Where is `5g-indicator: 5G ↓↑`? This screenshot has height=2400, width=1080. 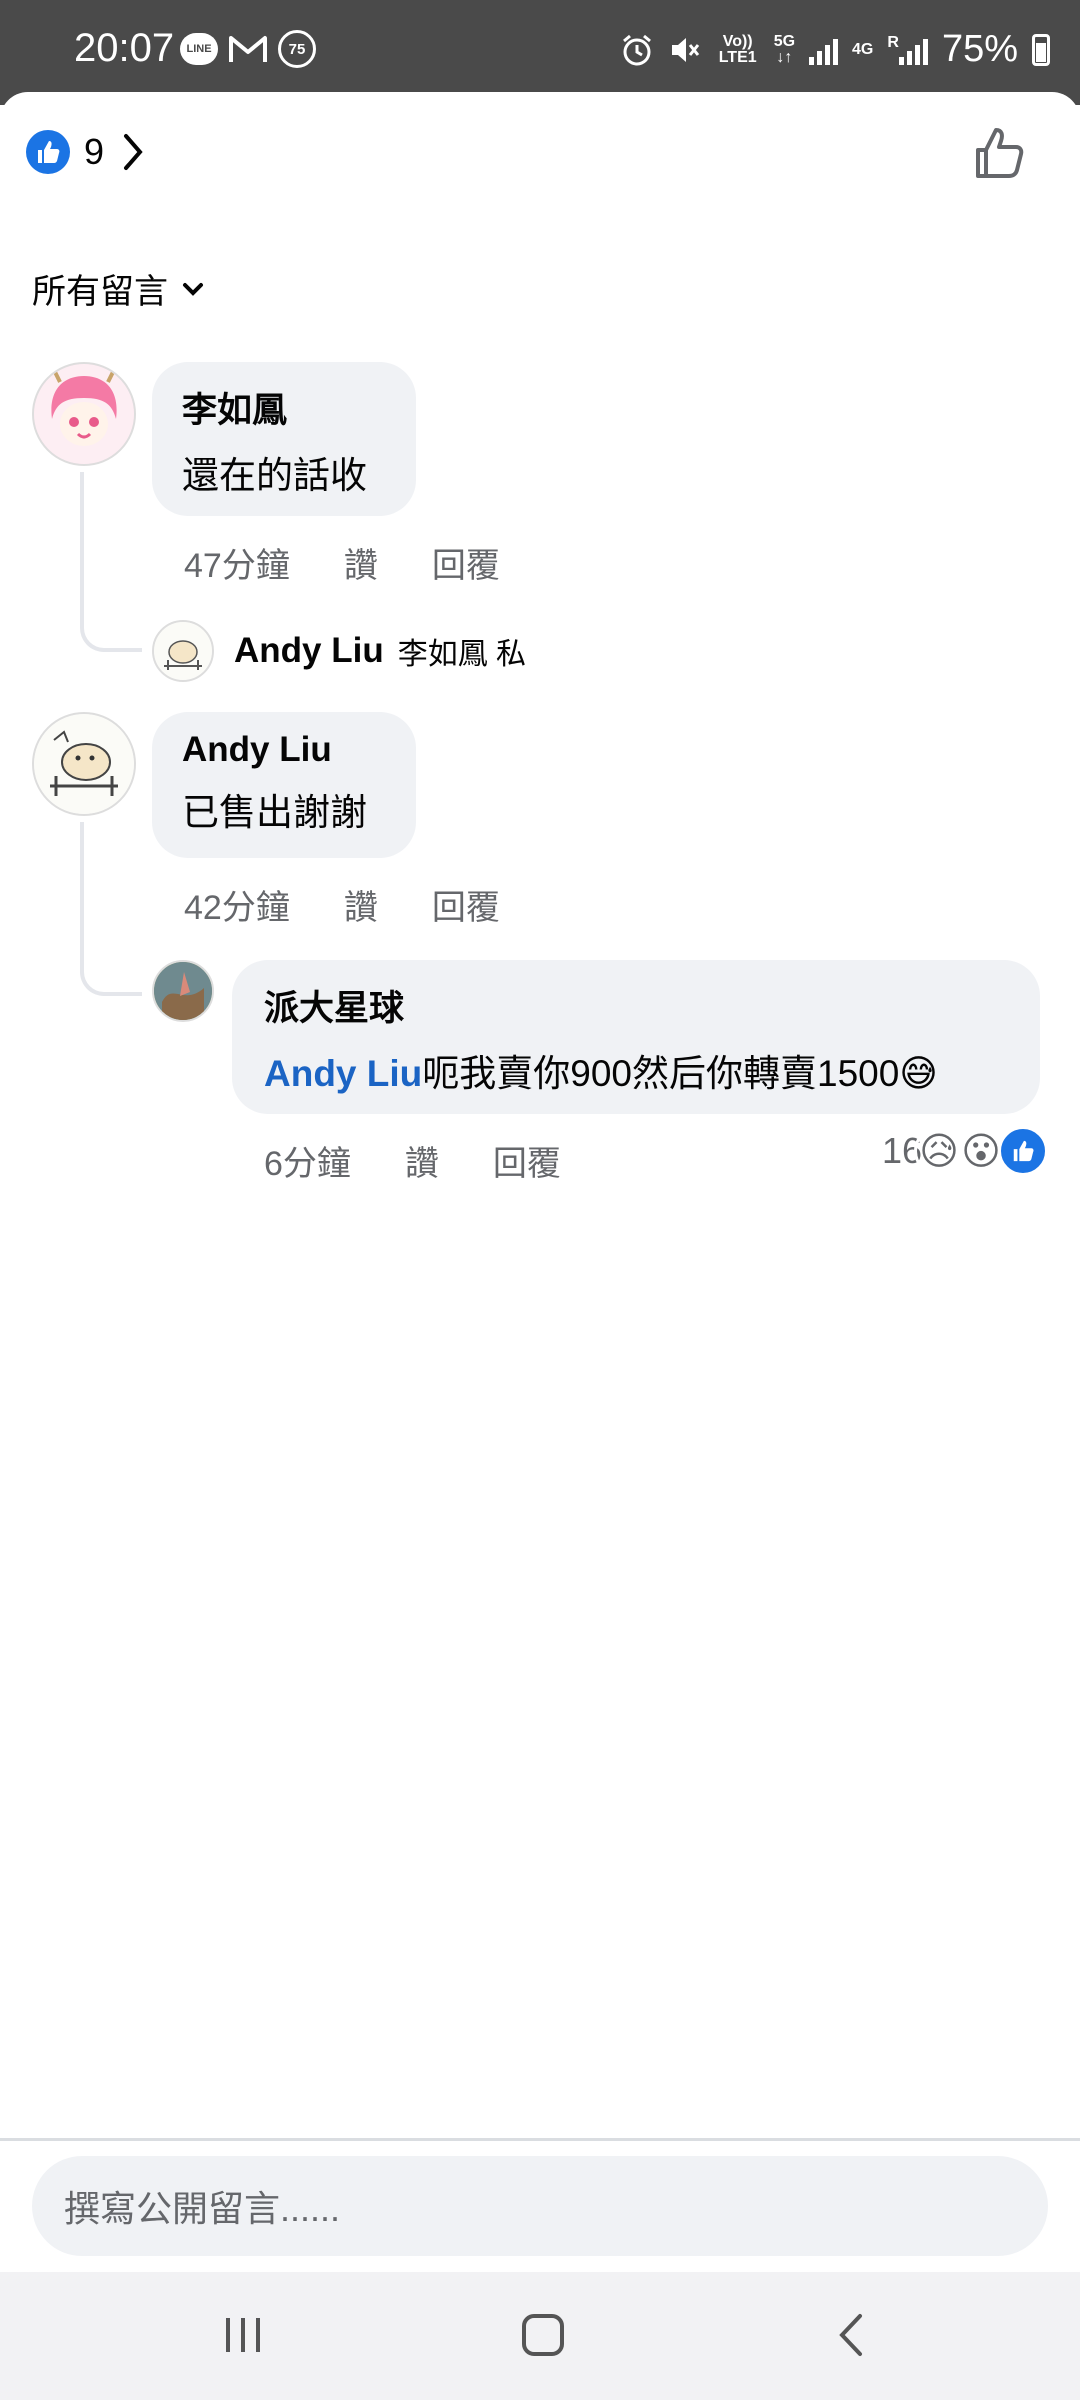 5g-indicator: 5G ↓↑ is located at coordinates (784, 49).